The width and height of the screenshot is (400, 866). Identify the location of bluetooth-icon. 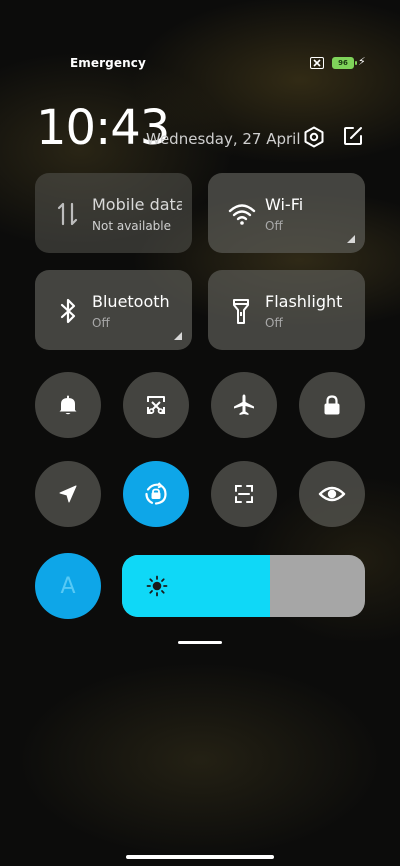
(68, 311).